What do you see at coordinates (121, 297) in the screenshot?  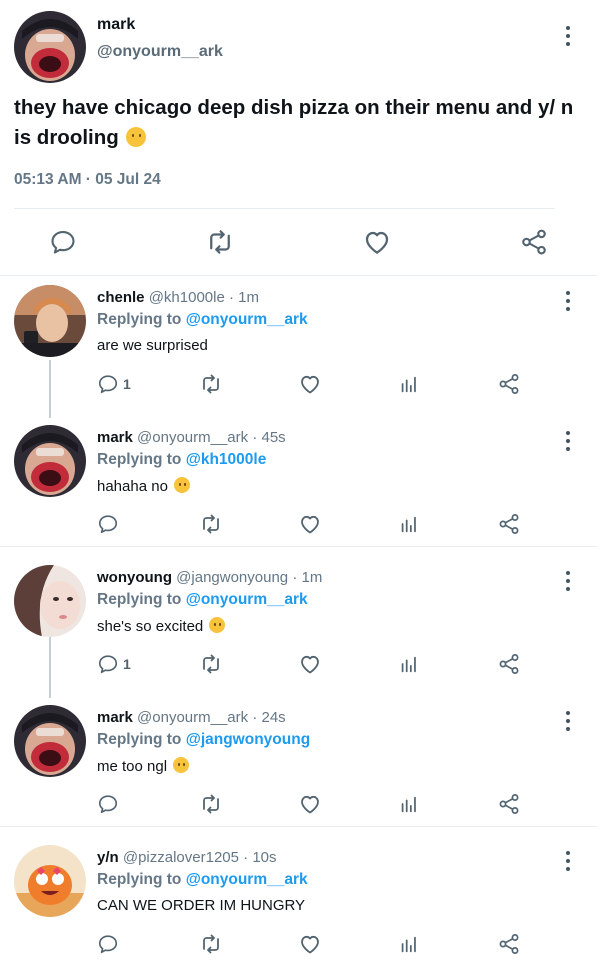 I see `reply-author-name: chenle` at bounding box center [121, 297].